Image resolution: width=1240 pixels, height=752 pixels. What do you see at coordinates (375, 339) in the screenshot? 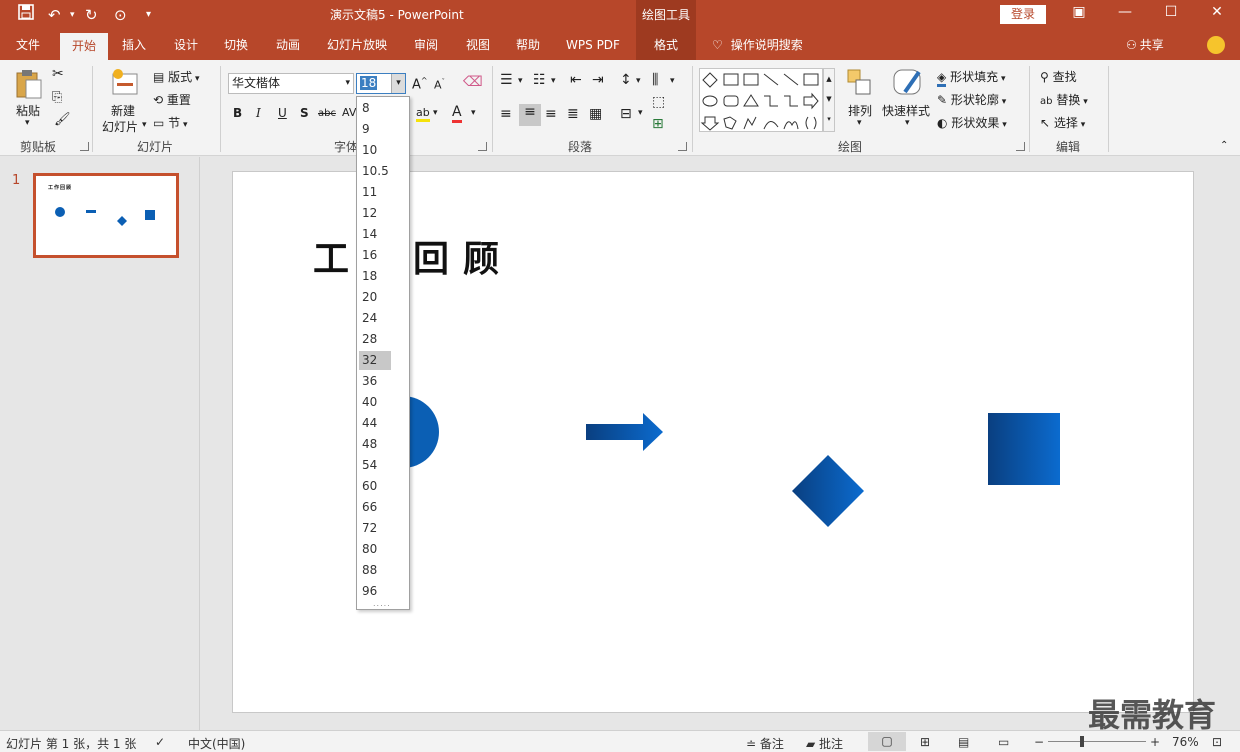
I see `font-size-option: 28` at bounding box center [375, 339].